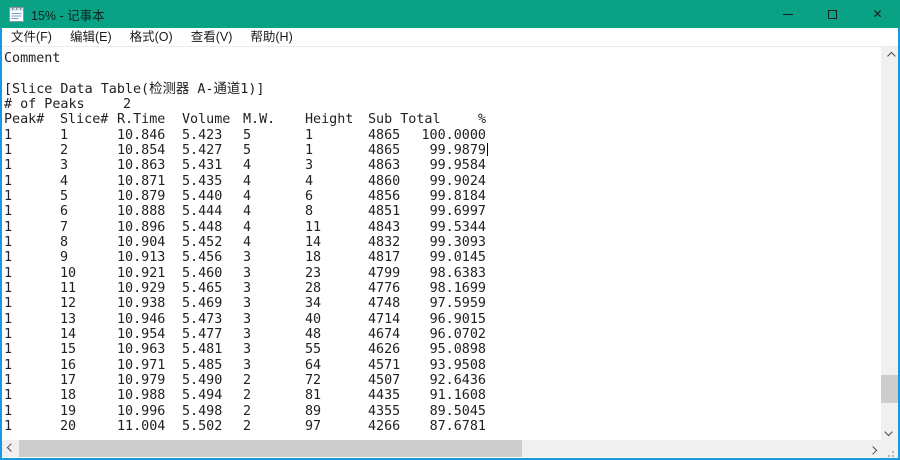 The image size is (900, 460). Describe the element at coordinates (202, 380) in the screenshot. I see `table-cell: 5.490` at that location.